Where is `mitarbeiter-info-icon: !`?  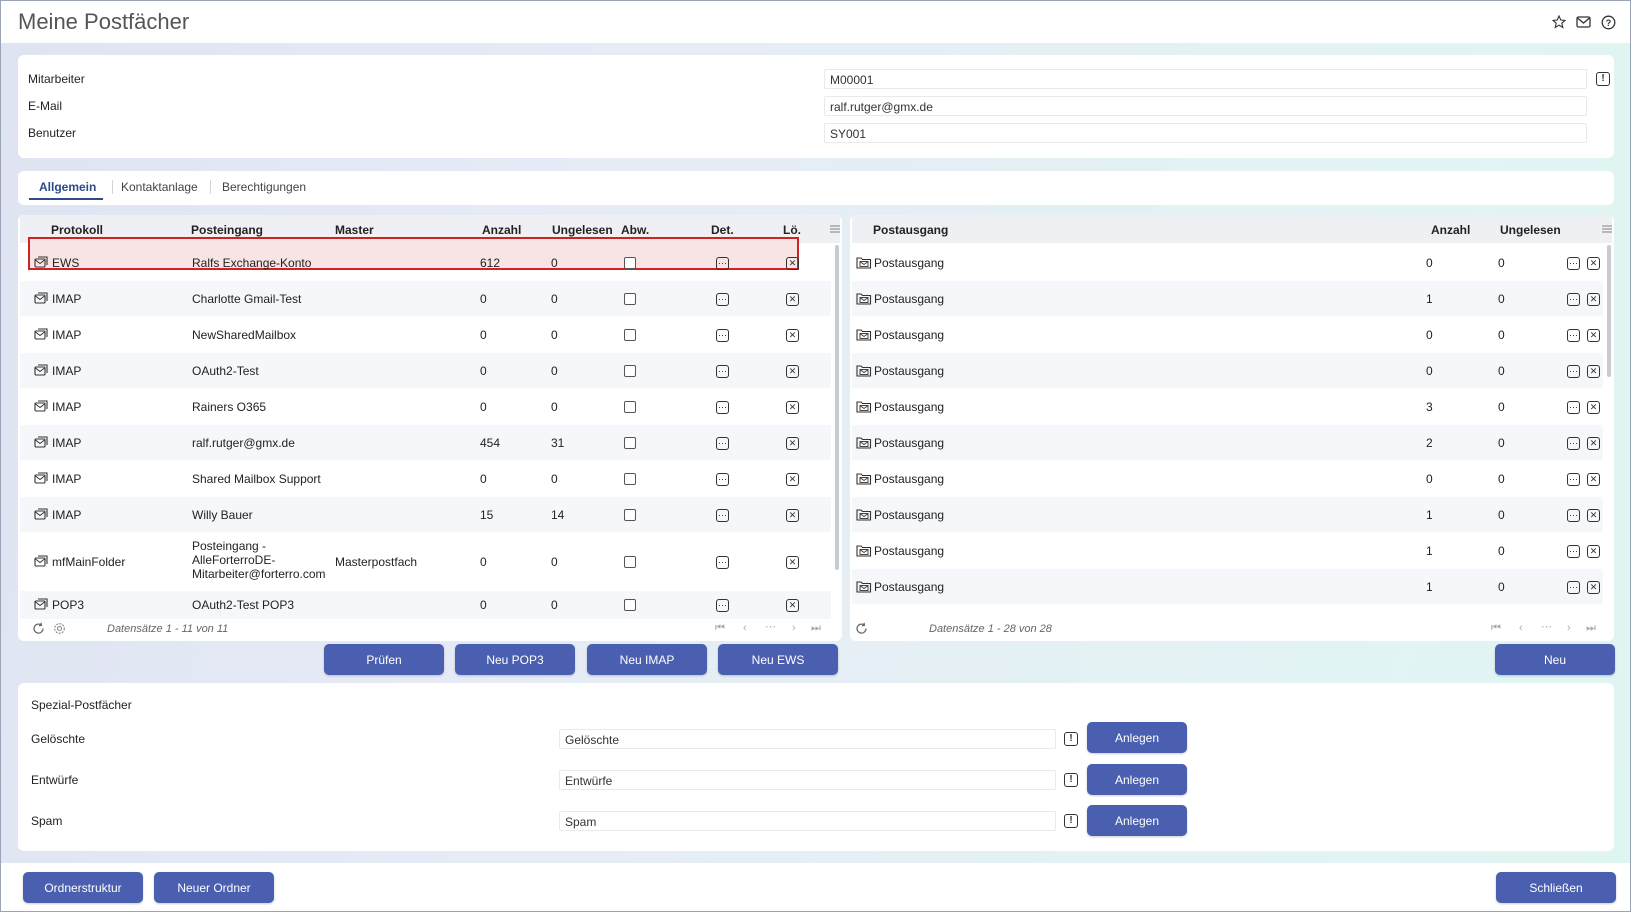 mitarbeiter-info-icon: ! is located at coordinates (1603, 79).